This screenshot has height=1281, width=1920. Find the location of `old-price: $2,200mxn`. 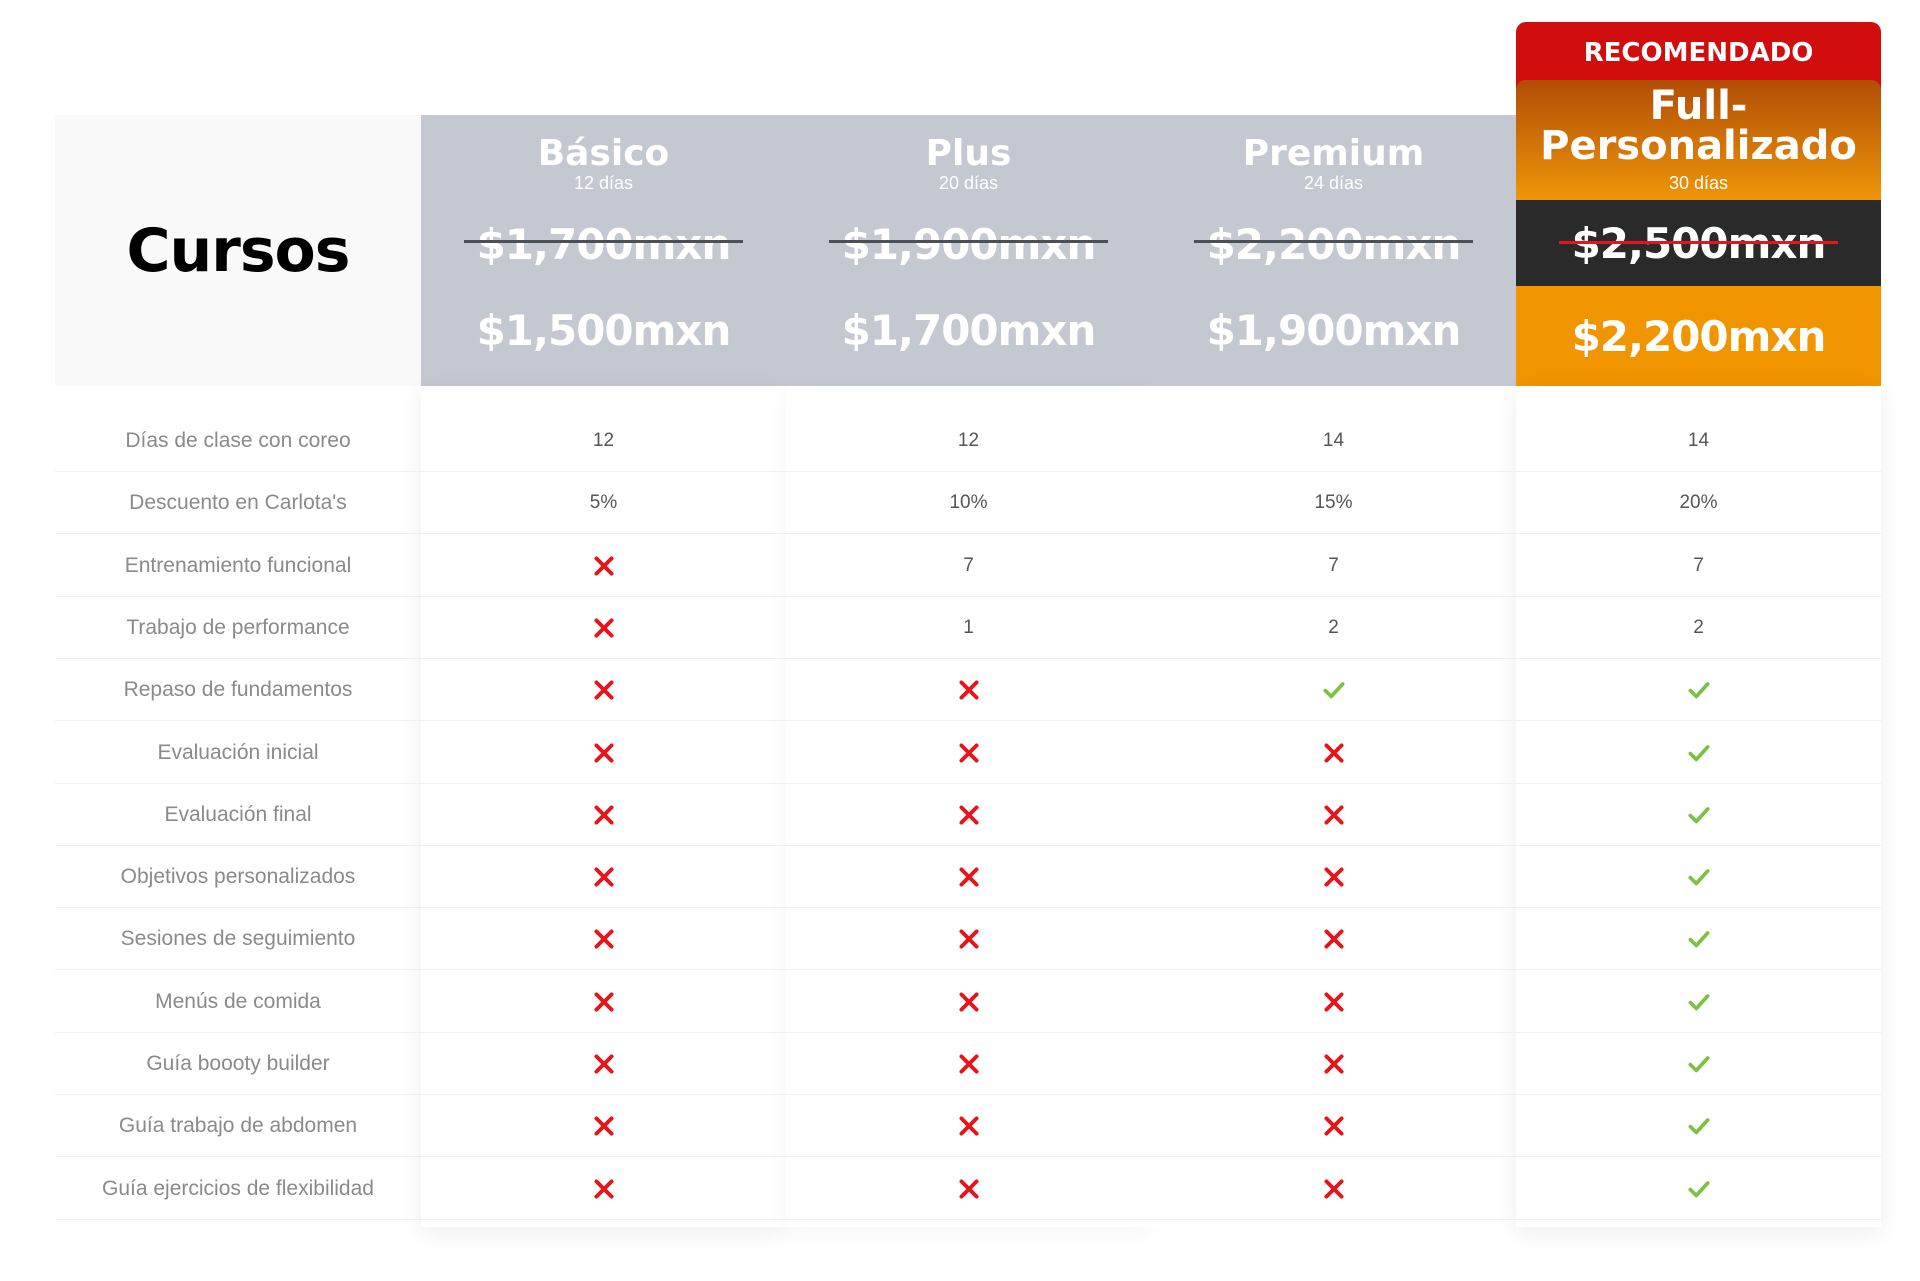

old-price: $2,200mxn is located at coordinates (1334, 244).